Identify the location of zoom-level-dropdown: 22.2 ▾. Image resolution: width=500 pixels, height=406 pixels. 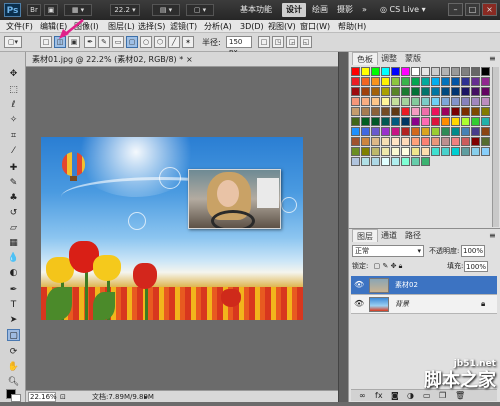
(125, 10).